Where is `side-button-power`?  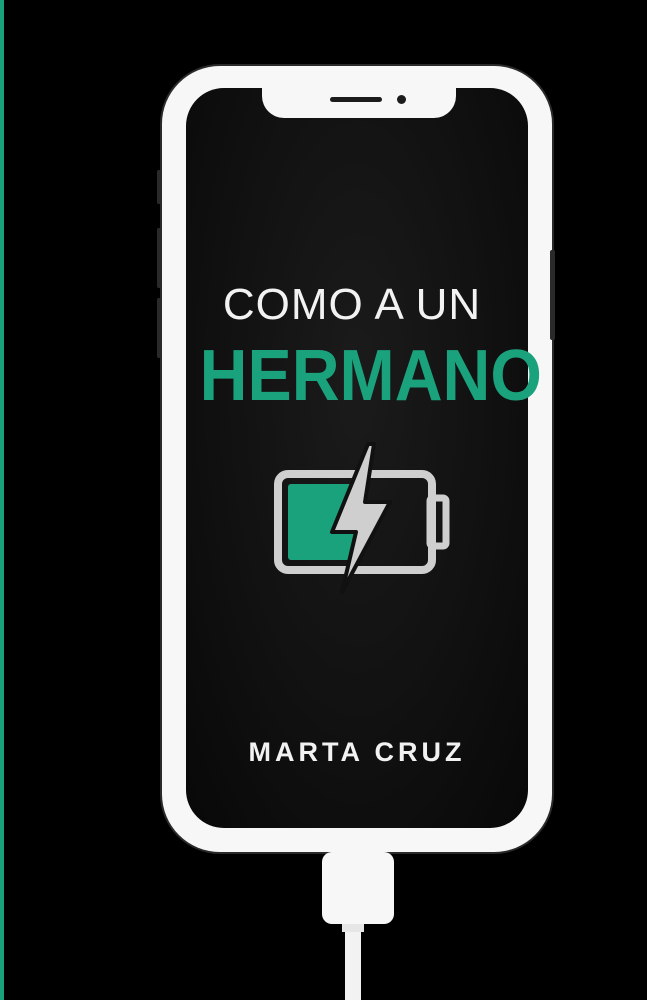
side-button-power is located at coordinates (552, 295).